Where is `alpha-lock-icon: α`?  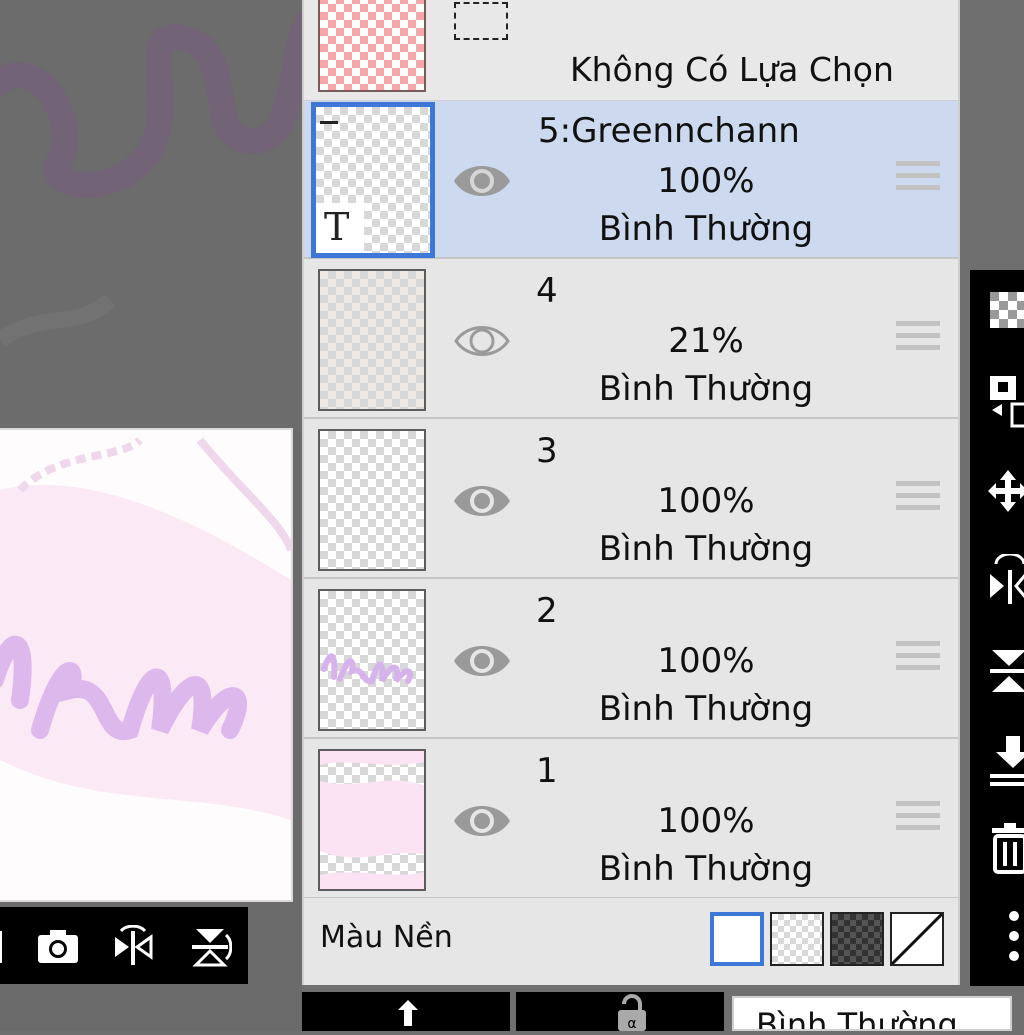 alpha-lock-icon: α is located at coordinates (632, 1013).